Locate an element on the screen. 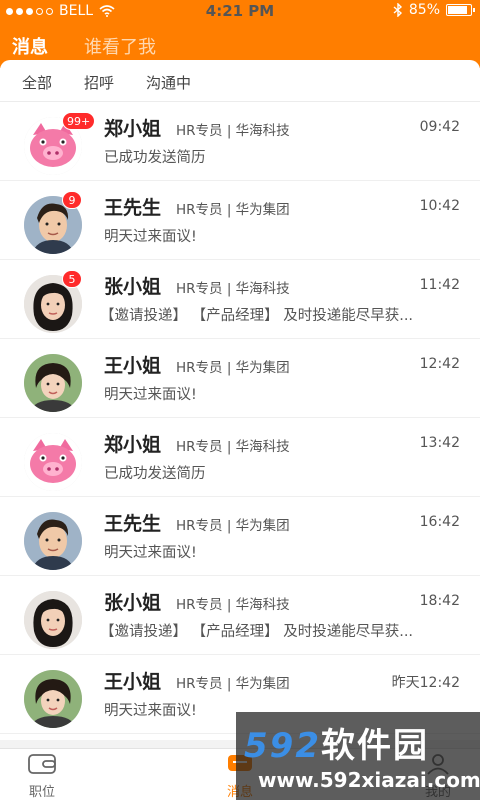  message-time: 11:42 is located at coordinates (439, 285).